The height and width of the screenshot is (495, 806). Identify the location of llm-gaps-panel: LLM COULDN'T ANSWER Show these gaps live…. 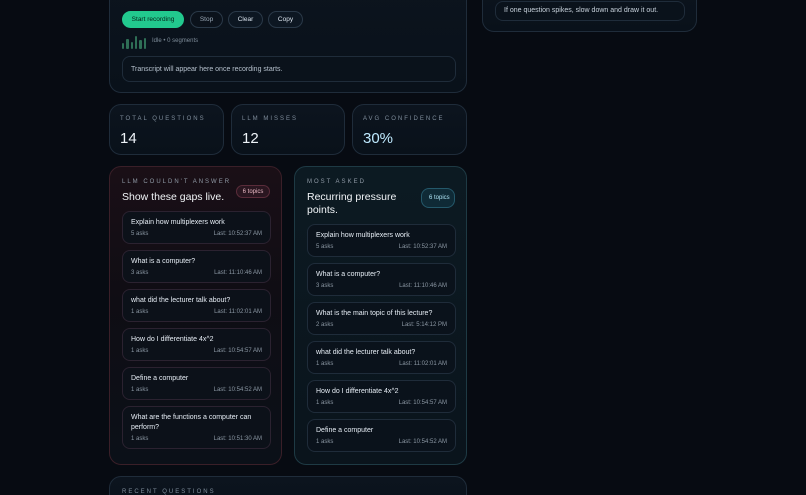
(195, 315).